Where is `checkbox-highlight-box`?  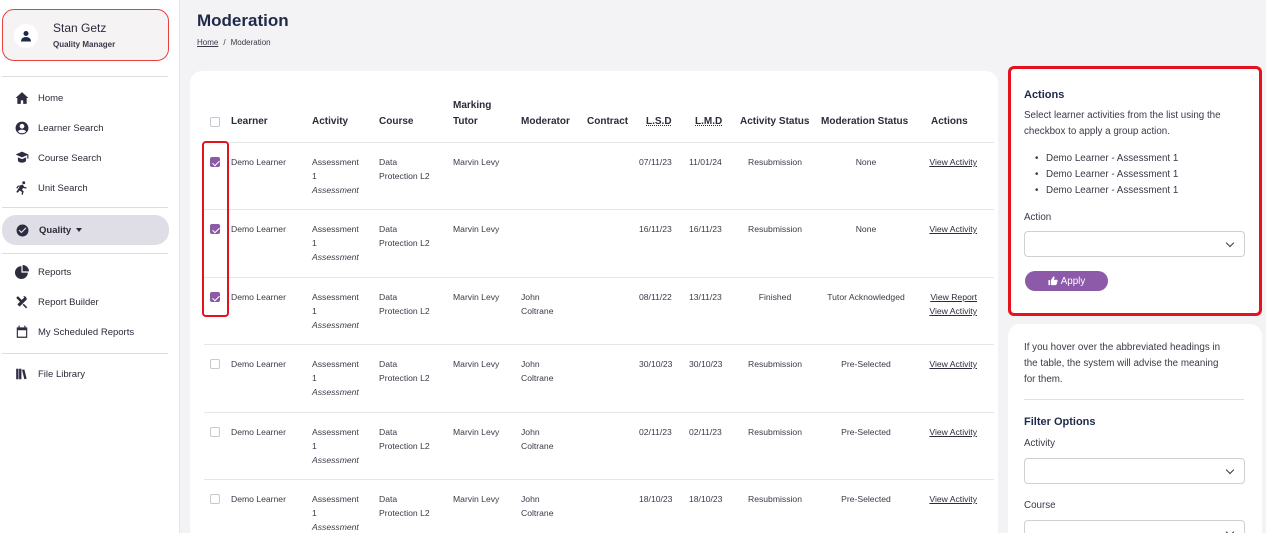
checkbox-highlight-box is located at coordinates (215, 229).